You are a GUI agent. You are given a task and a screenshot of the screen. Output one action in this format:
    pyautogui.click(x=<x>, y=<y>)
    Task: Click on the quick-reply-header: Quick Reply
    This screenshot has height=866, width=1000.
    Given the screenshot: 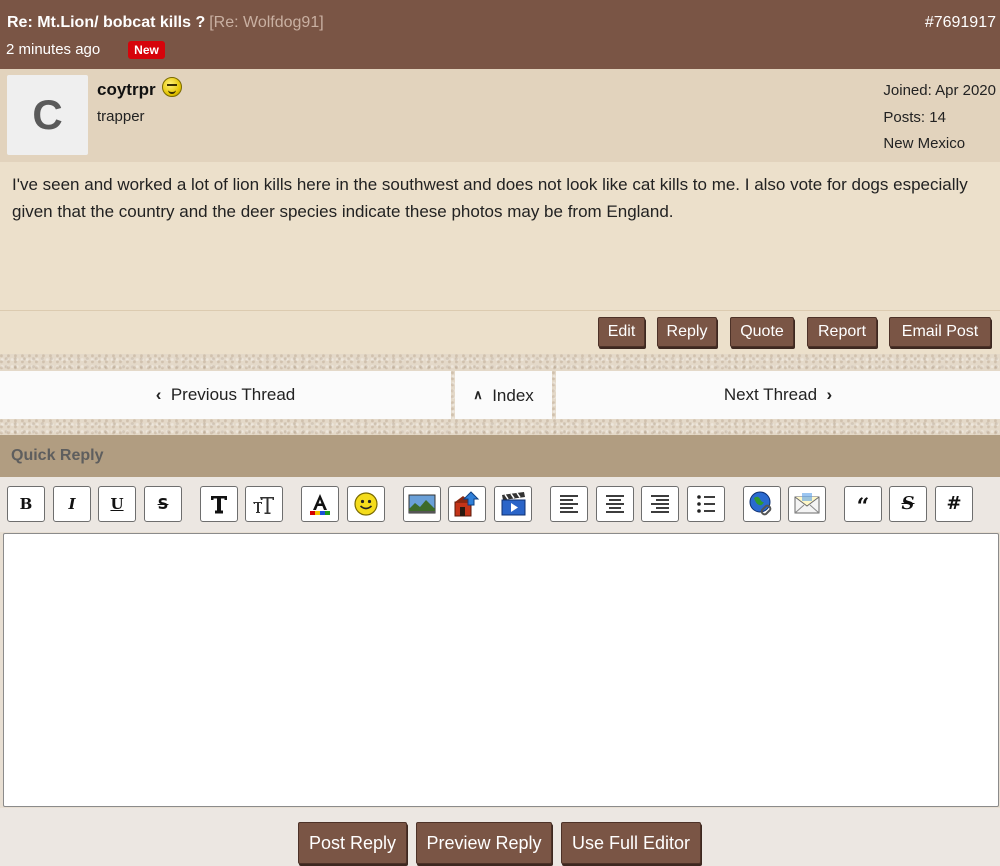 What is the action you would take?
    pyautogui.click(x=500, y=456)
    